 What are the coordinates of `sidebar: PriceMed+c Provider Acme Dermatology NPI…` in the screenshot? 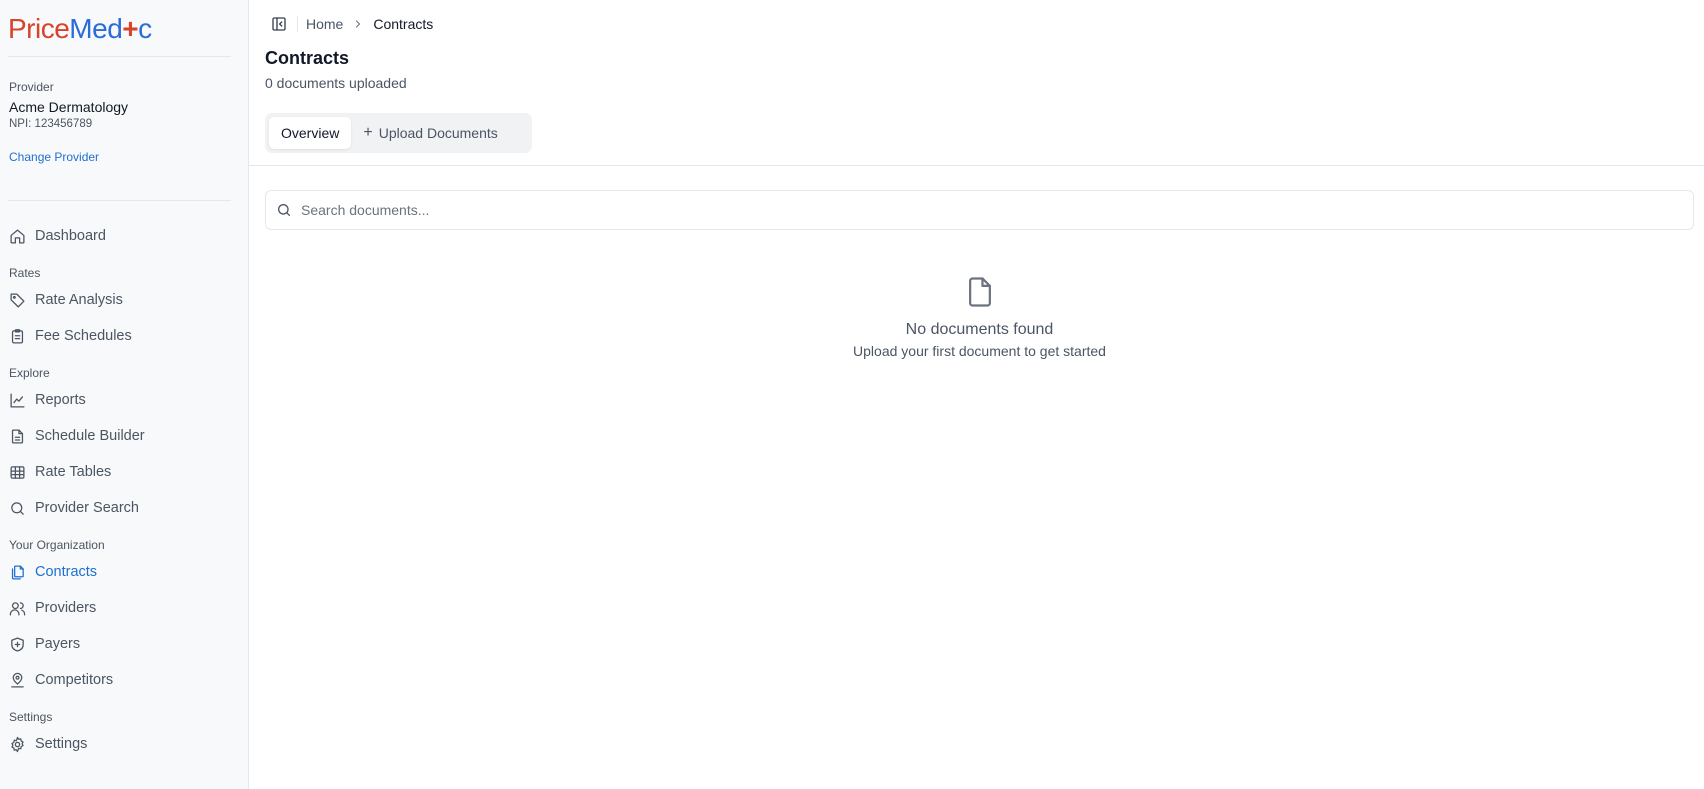 It's located at (124, 394).